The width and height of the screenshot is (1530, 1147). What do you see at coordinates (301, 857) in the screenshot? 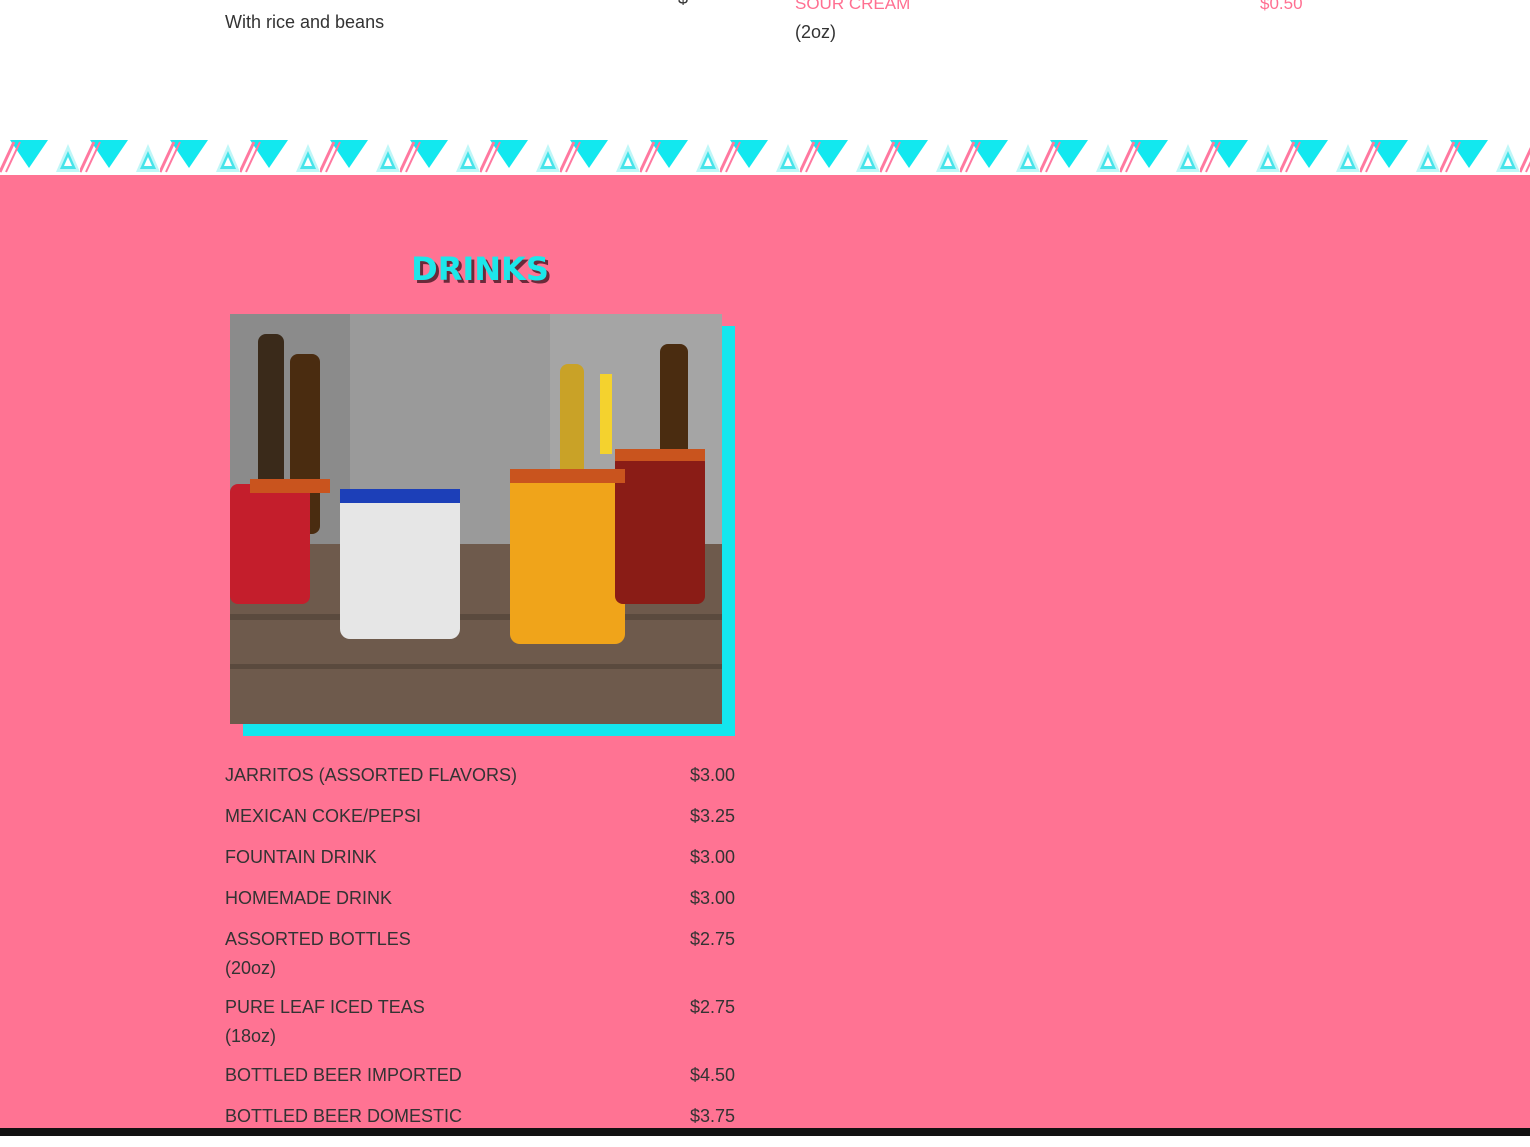
I see `drink-name: FOUNTAIN DRINK` at bounding box center [301, 857].